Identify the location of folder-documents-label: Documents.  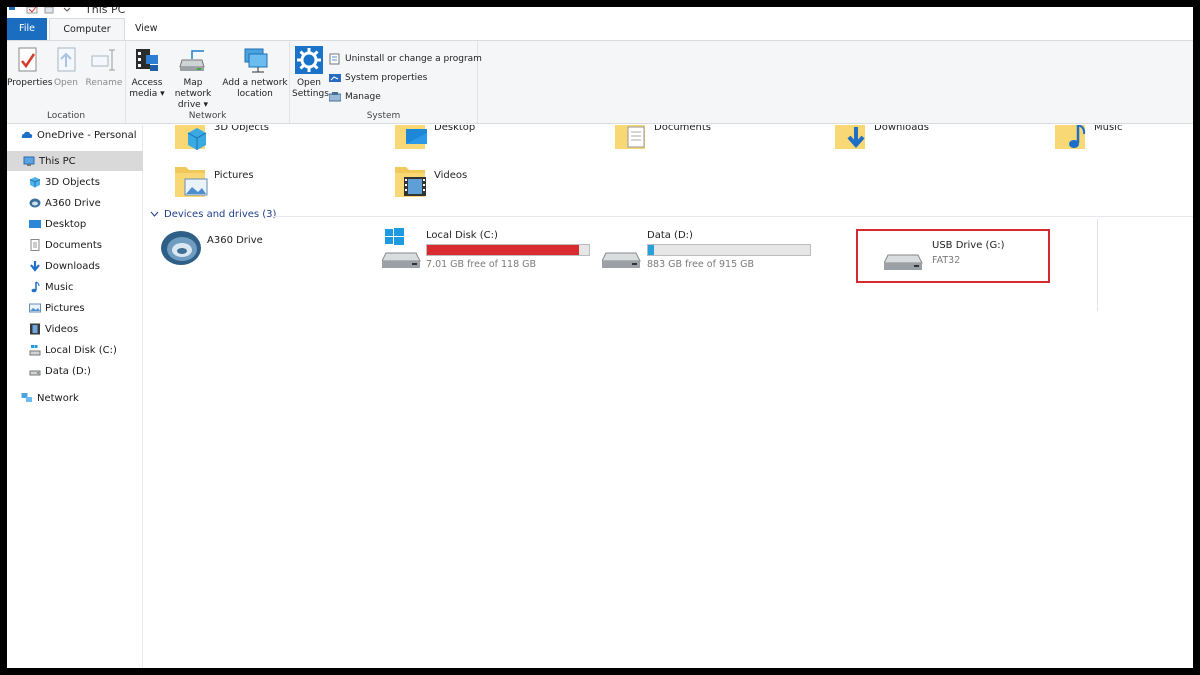
(683, 129).